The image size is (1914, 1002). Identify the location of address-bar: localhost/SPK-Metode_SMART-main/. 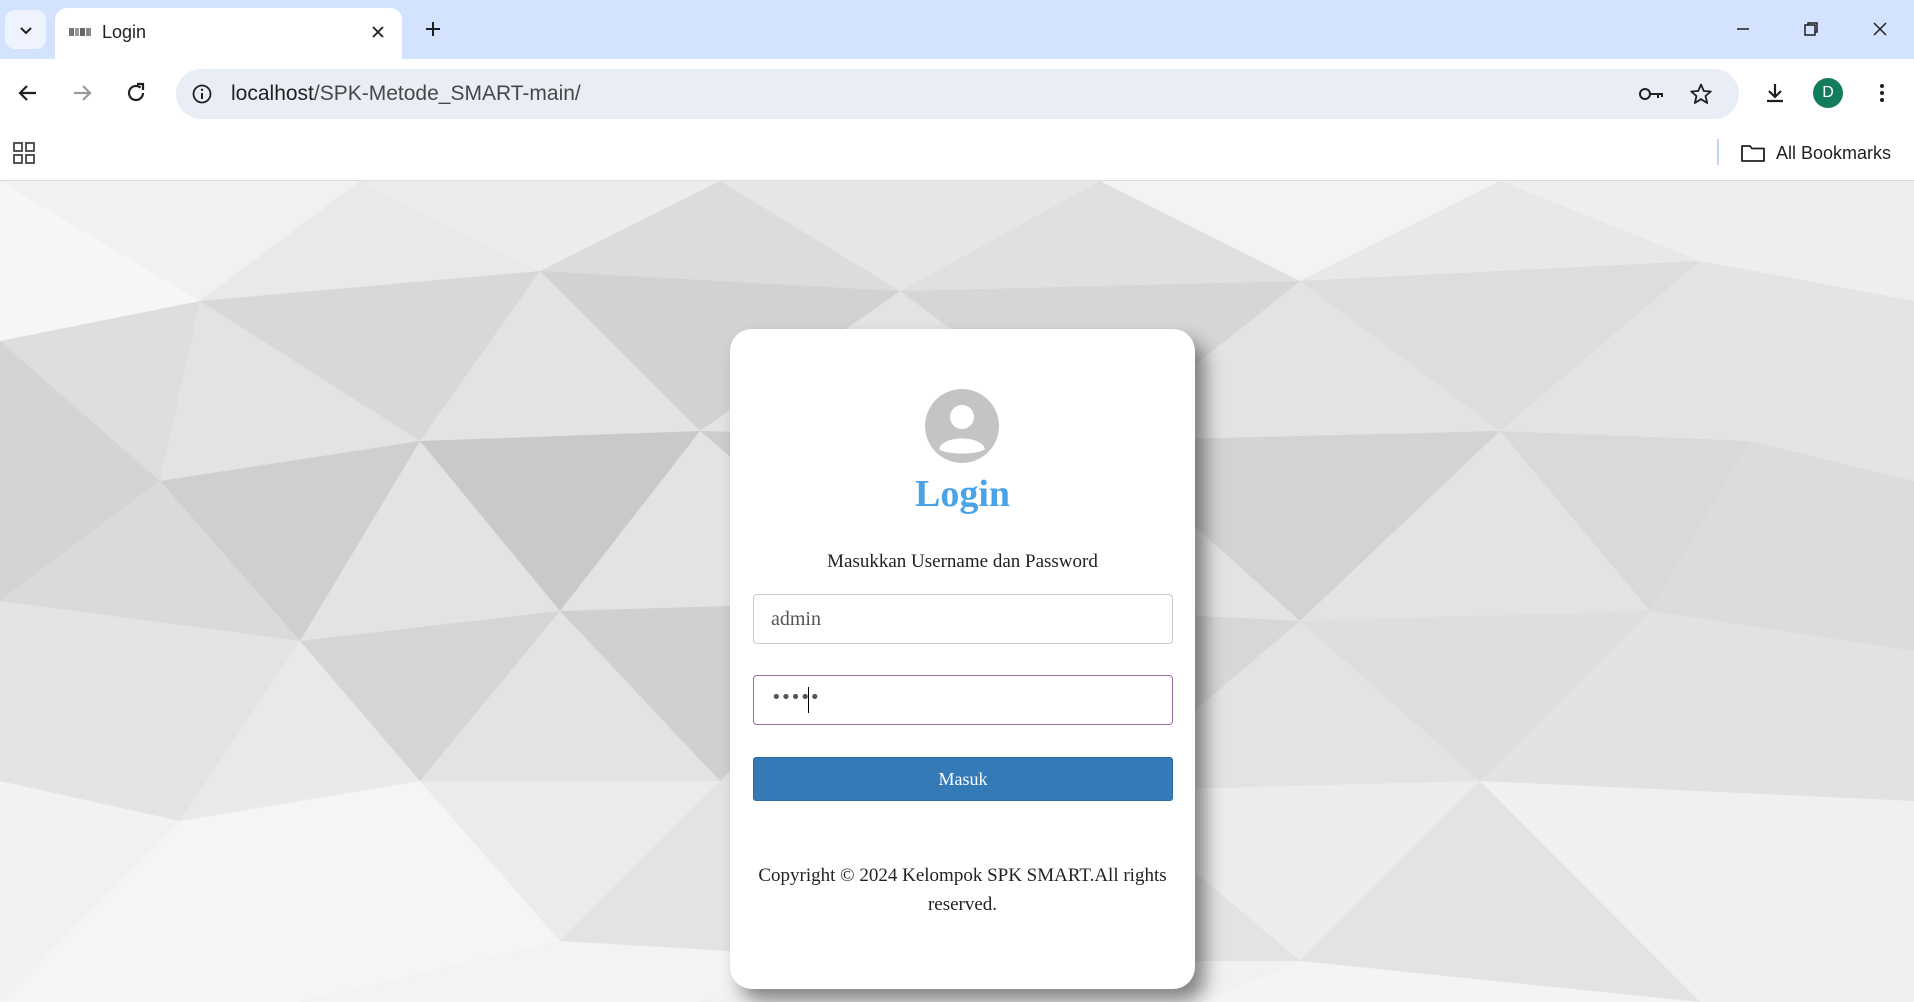
(957, 94).